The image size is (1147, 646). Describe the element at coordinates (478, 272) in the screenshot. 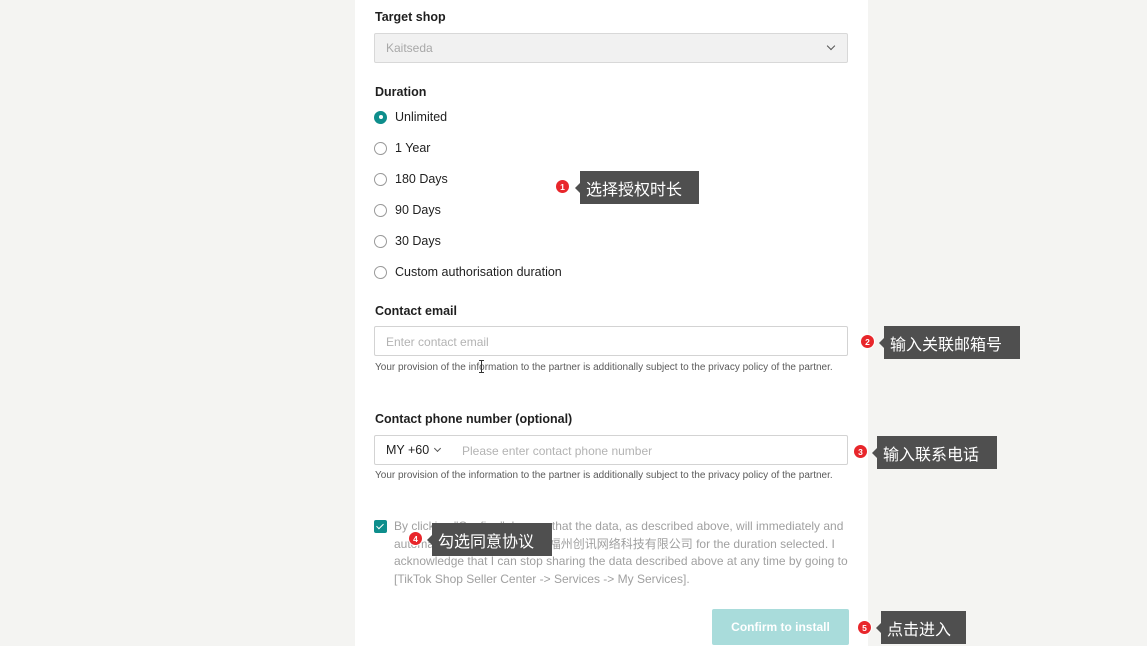

I see `duration-option-label: Custom authorisation duration` at that location.